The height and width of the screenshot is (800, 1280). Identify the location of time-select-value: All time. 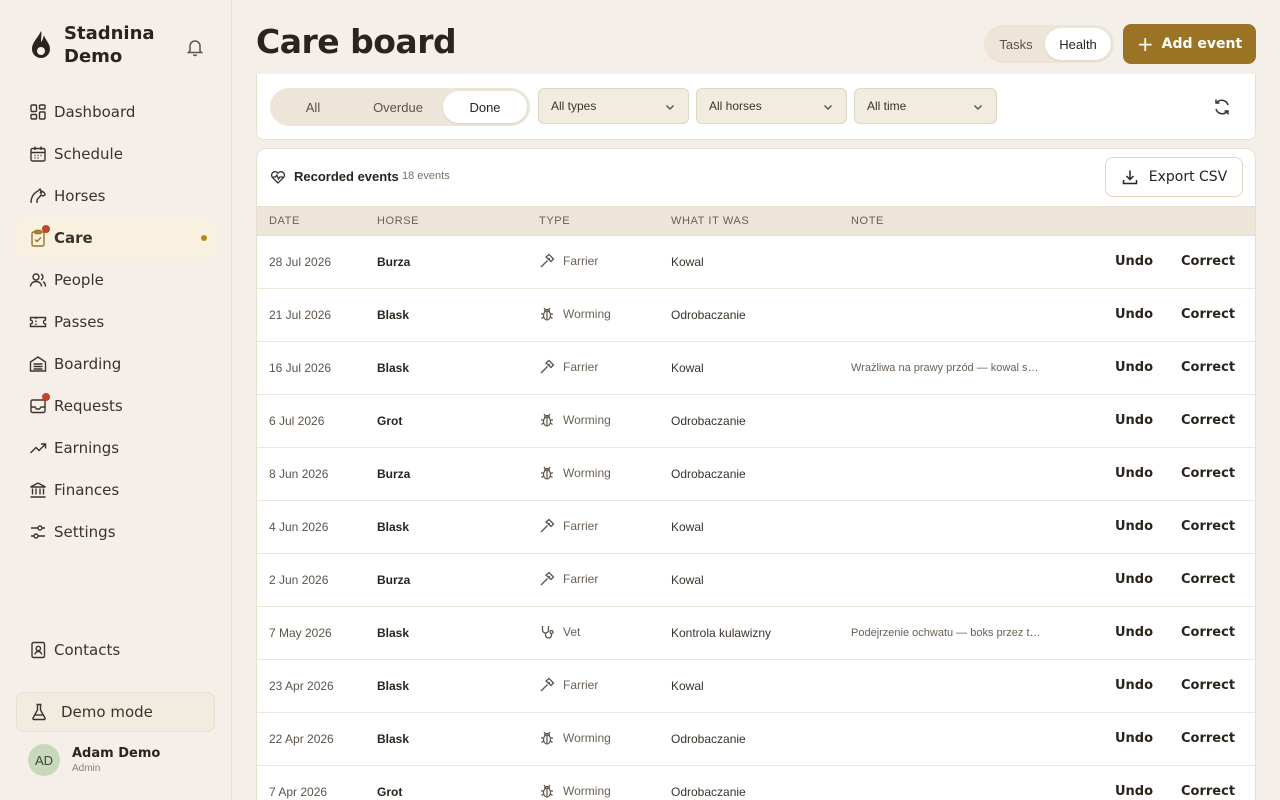
(887, 106).